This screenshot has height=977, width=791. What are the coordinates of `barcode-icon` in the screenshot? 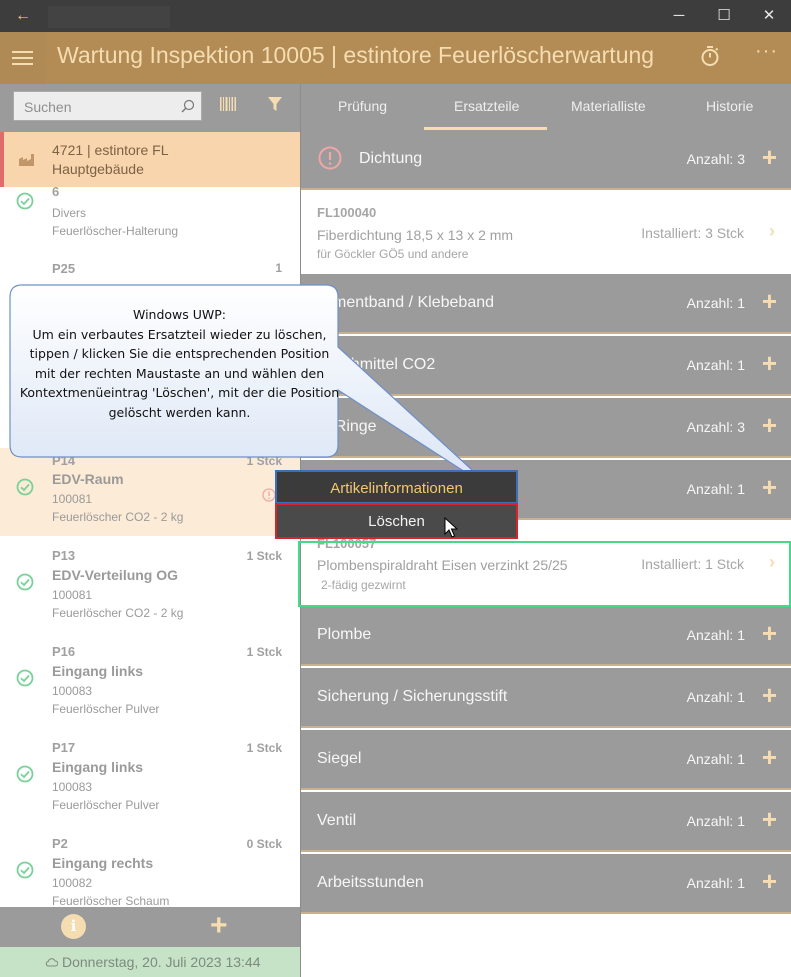 It's located at (228, 104).